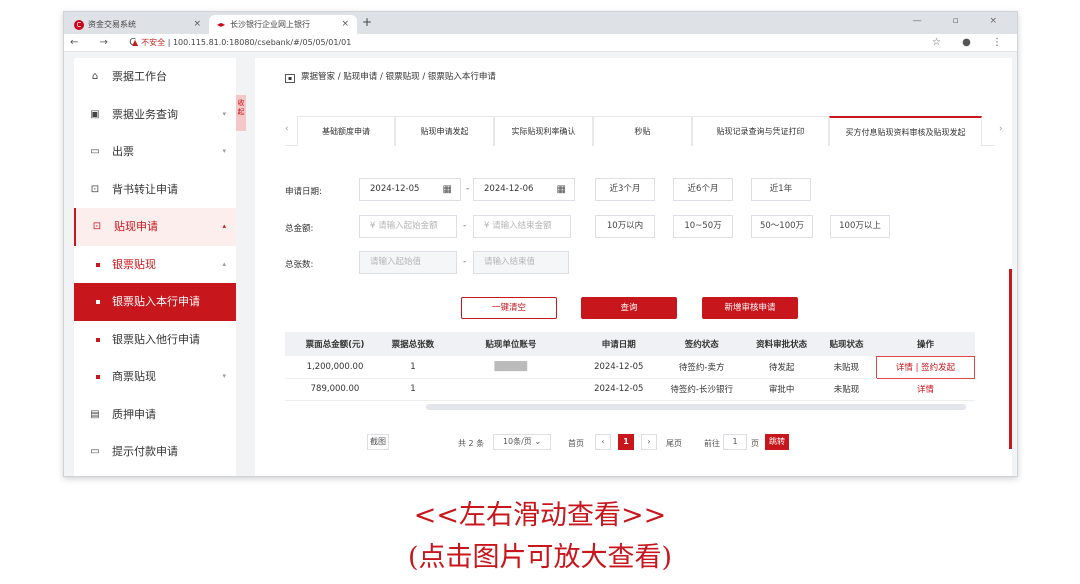 This screenshot has height=584, width=1080. What do you see at coordinates (777, 442) in the screenshot?
I see `pager-jump-button: 跳转` at bounding box center [777, 442].